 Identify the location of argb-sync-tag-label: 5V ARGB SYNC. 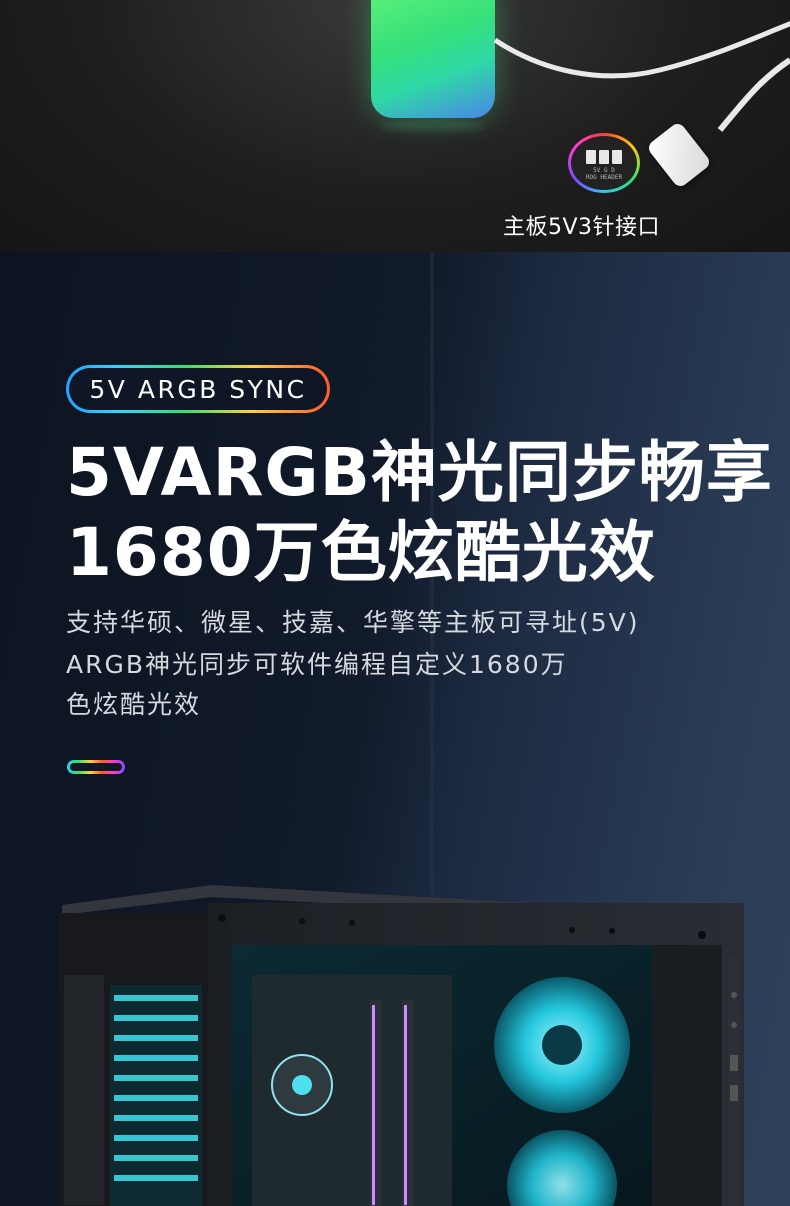
(198, 389).